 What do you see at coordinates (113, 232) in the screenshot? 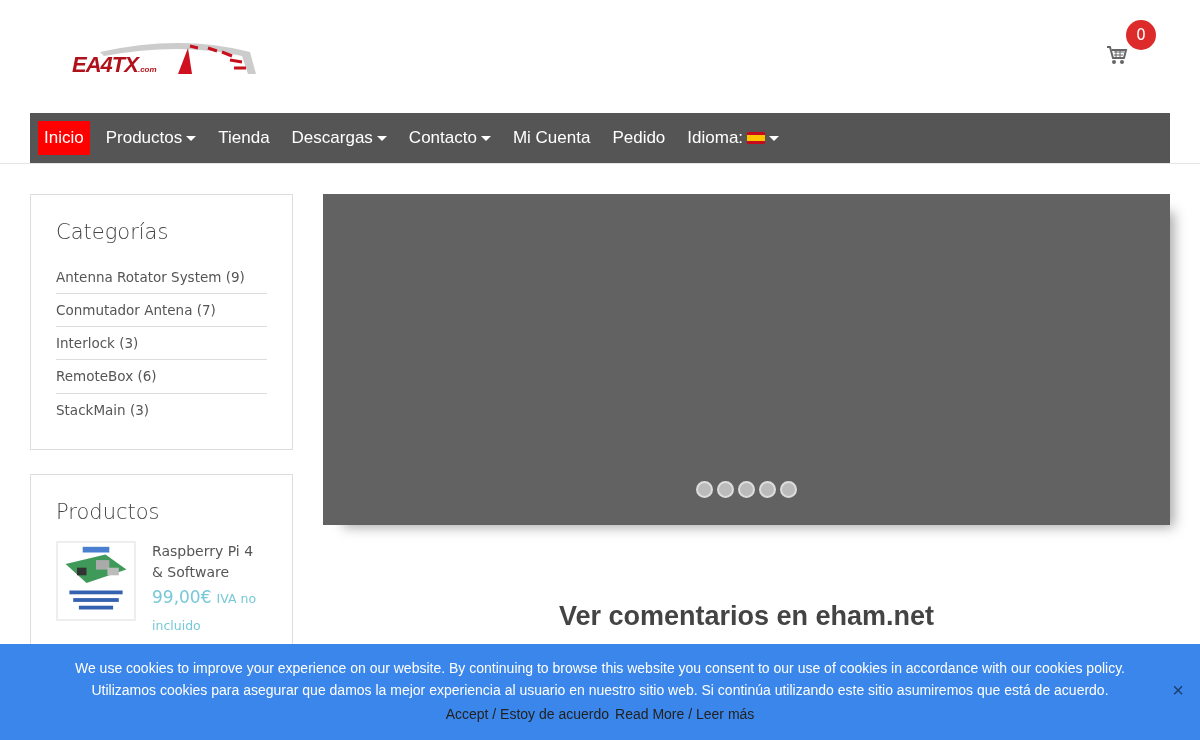
I see `widget-title: Categorías` at bounding box center [113, 232].